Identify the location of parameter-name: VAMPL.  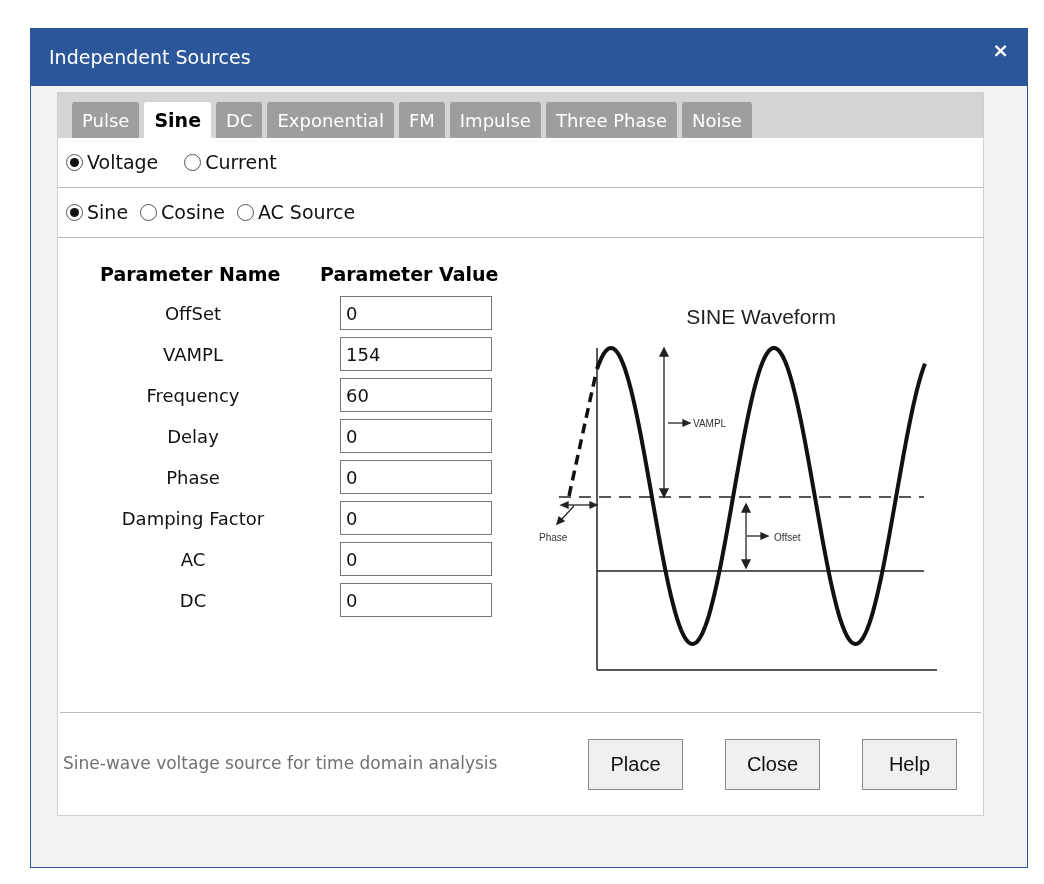
(193, 354).